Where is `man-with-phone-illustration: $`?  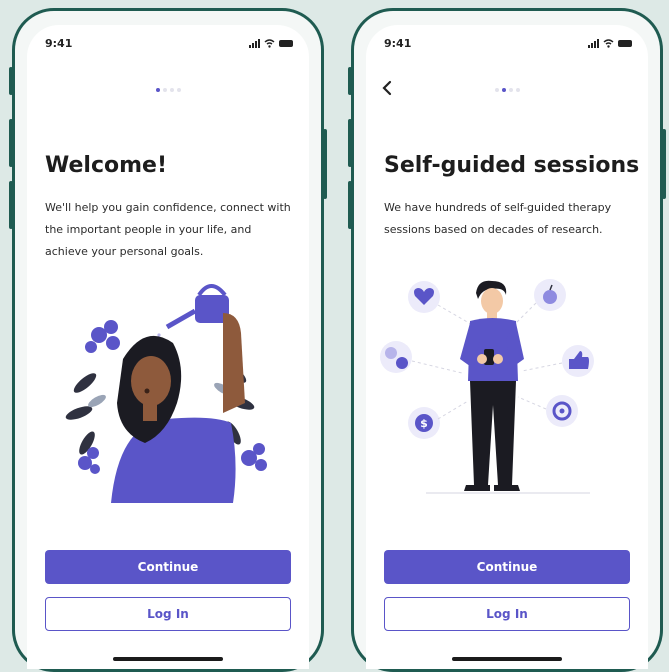
man-with-phone-illustration: $ is located at coordinates (487, 386).